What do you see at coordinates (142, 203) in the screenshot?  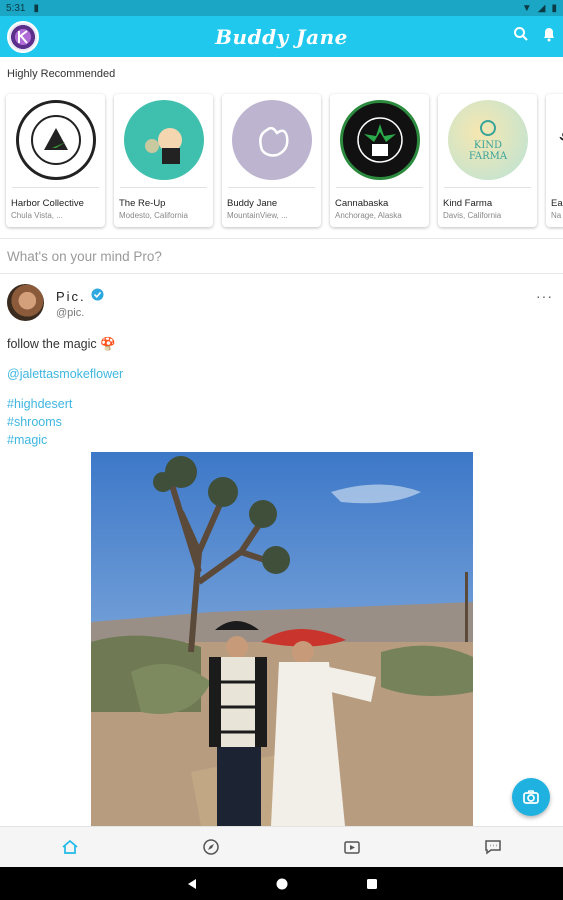 I see `store-name: The Re-Up` at bounding box center [142, 203].